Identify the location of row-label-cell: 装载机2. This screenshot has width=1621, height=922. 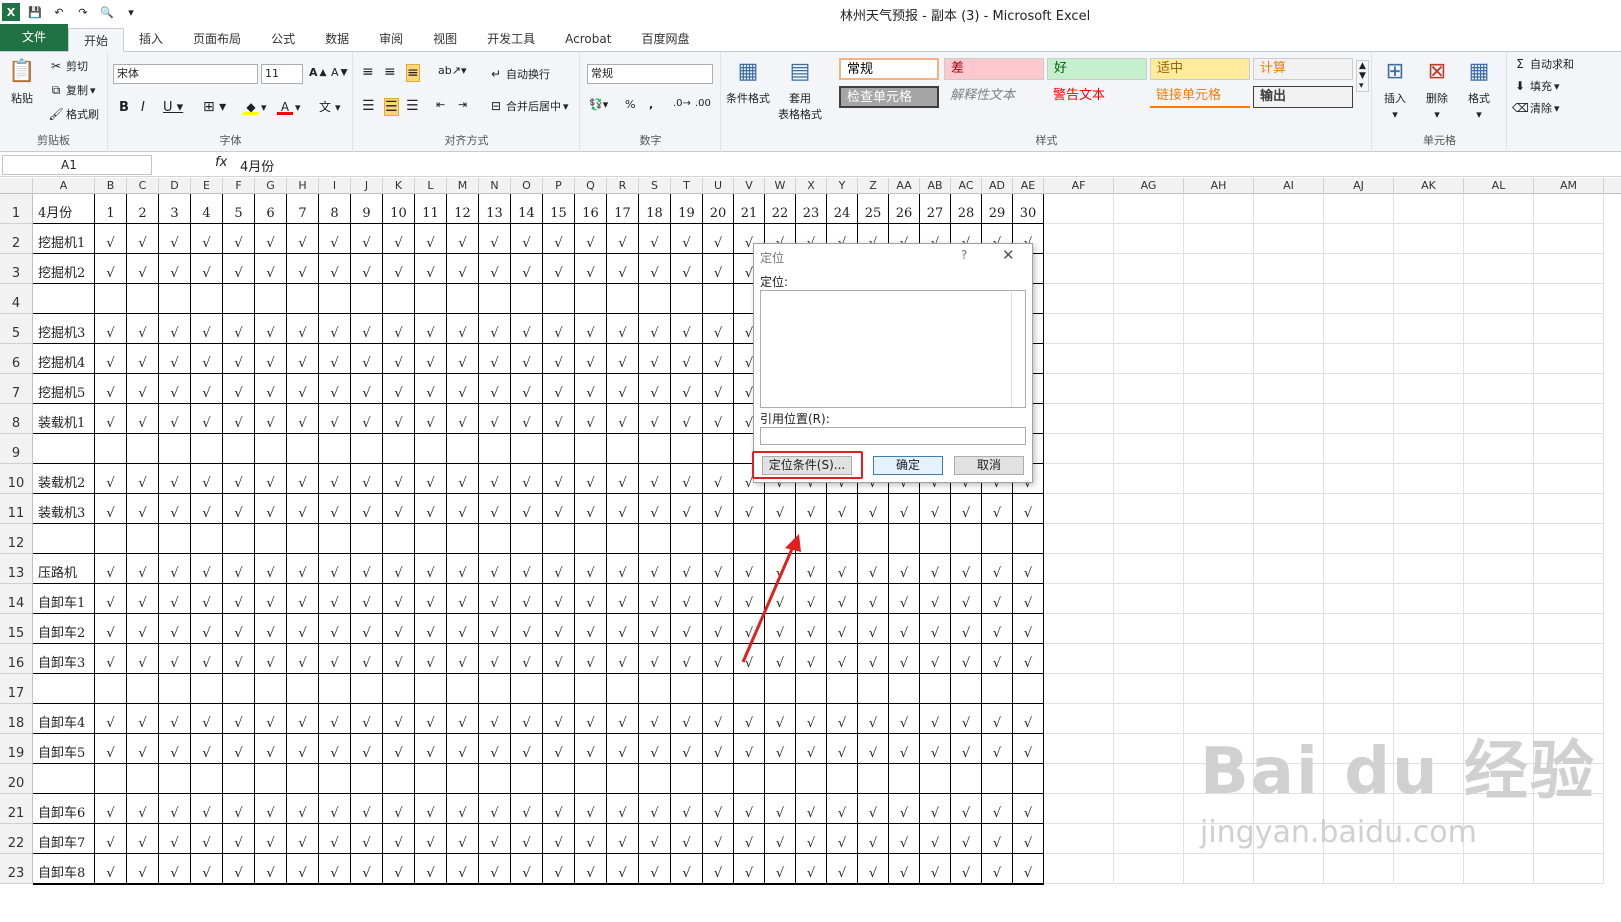
(64, 479).